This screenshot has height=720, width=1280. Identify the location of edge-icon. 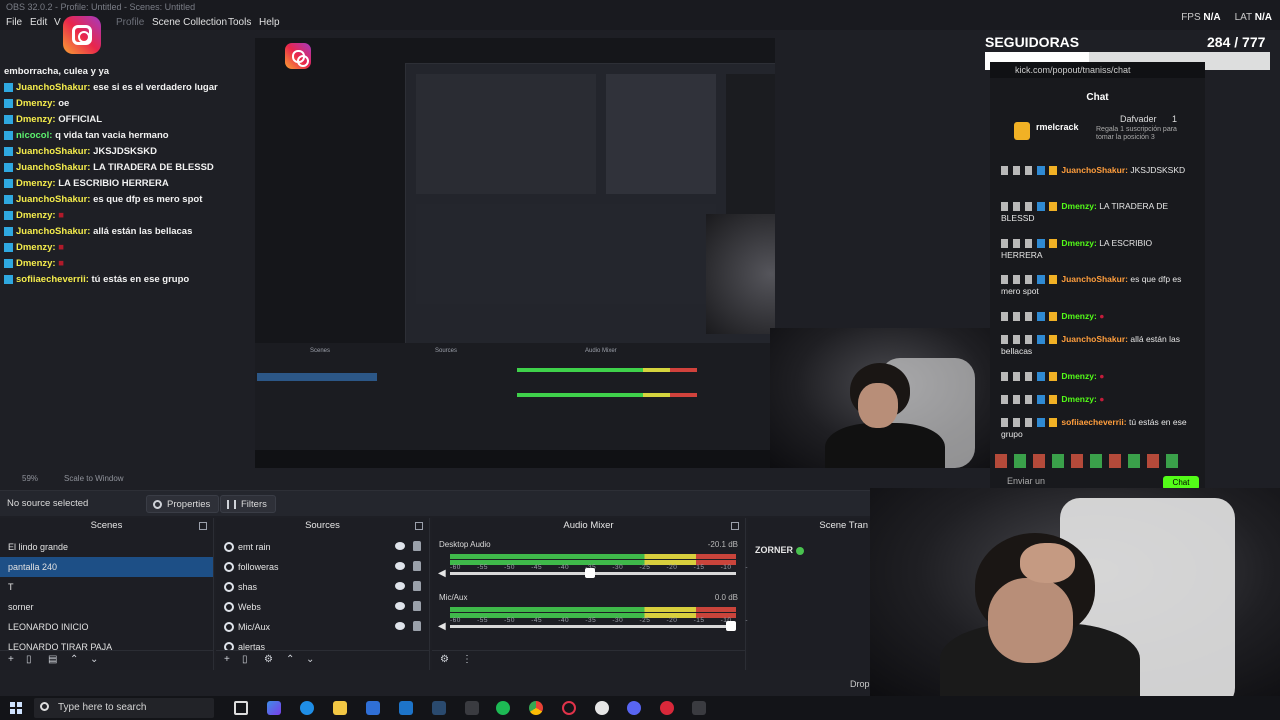
(307, 708).